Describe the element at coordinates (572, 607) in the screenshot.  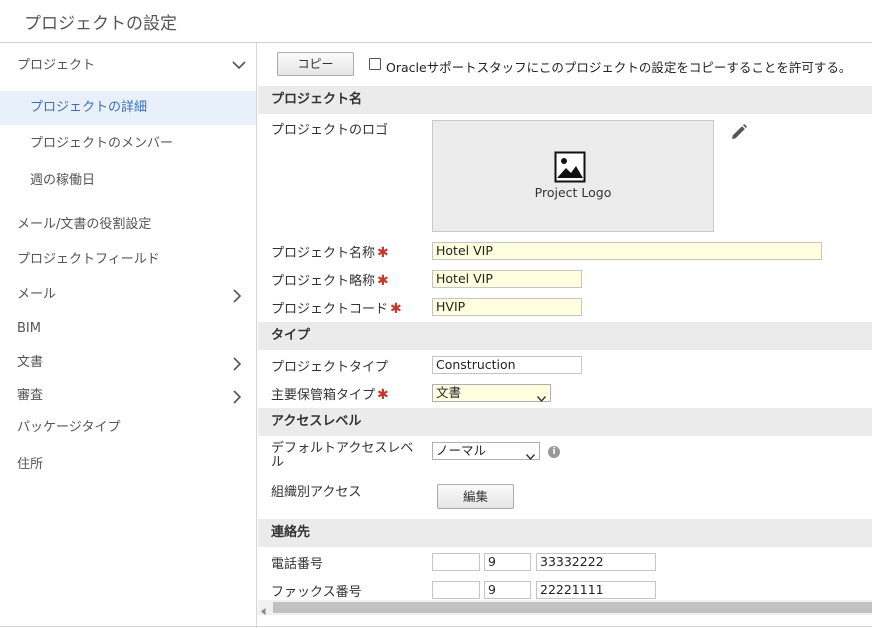
I see `scrollbar-thumb` at that location.